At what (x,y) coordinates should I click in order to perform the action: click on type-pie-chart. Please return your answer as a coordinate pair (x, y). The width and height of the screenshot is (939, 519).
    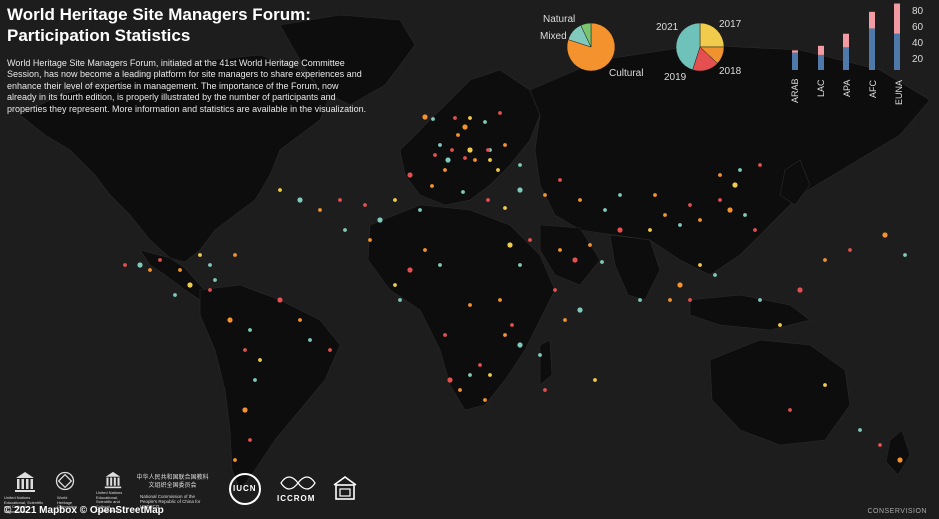
    Looking at the image, I should click on (591, 47).